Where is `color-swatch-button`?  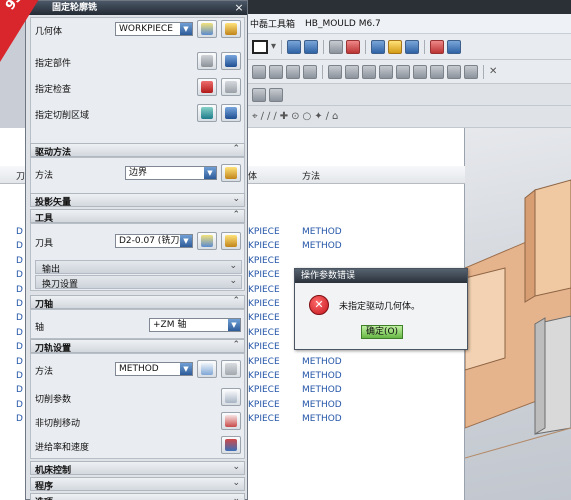 color-swatch-button is located at coordinates (260, 46).